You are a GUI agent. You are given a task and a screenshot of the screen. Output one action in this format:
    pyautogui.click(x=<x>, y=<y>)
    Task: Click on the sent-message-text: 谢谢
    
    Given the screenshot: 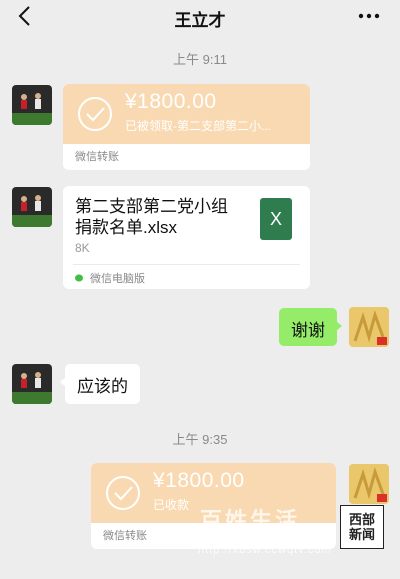 What is the action you would take?
    pyautogui.click(x=308, y=330)
    